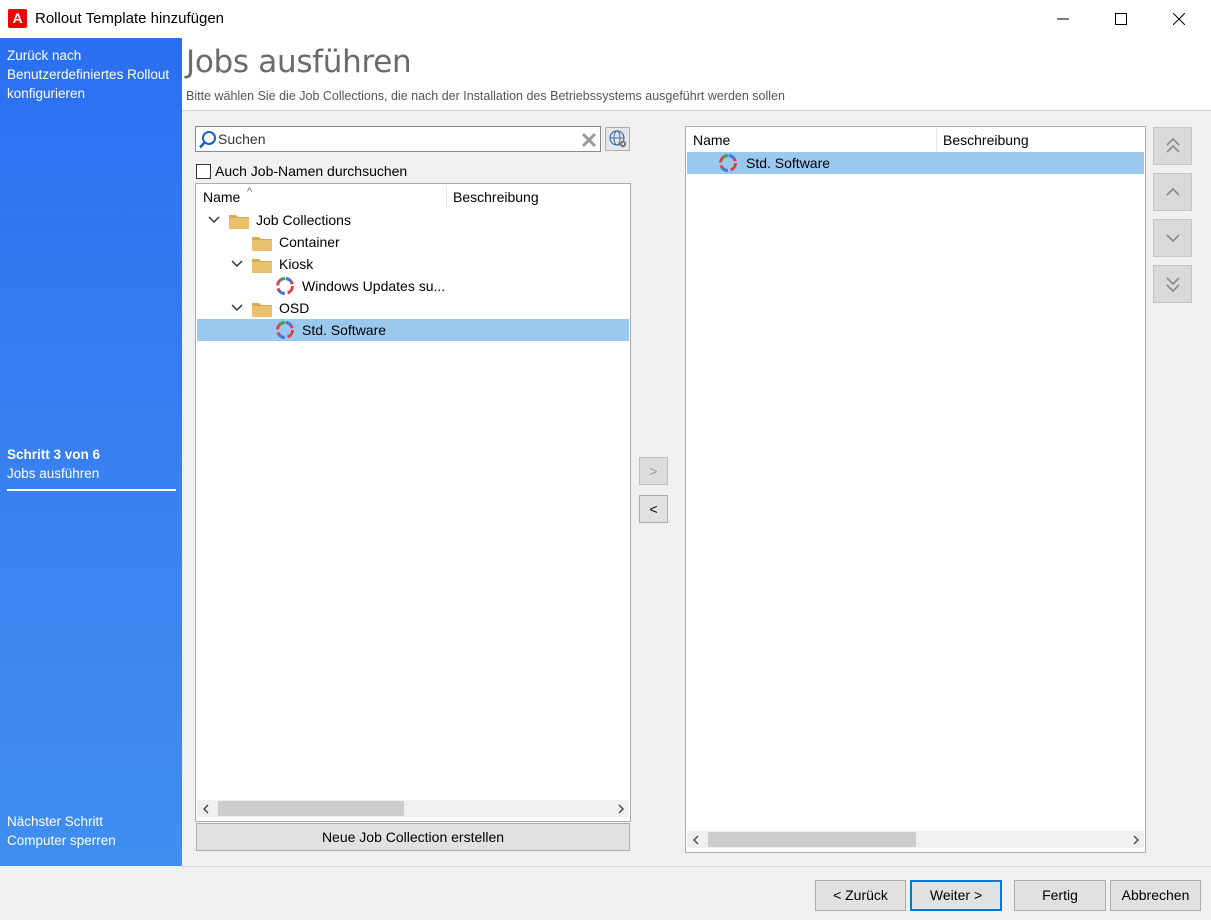 The image size is (1211, 920). Describe the element at coordinates (915, 163) in the screenshot. I see `list-item-std-software: Std. Software` at that location.